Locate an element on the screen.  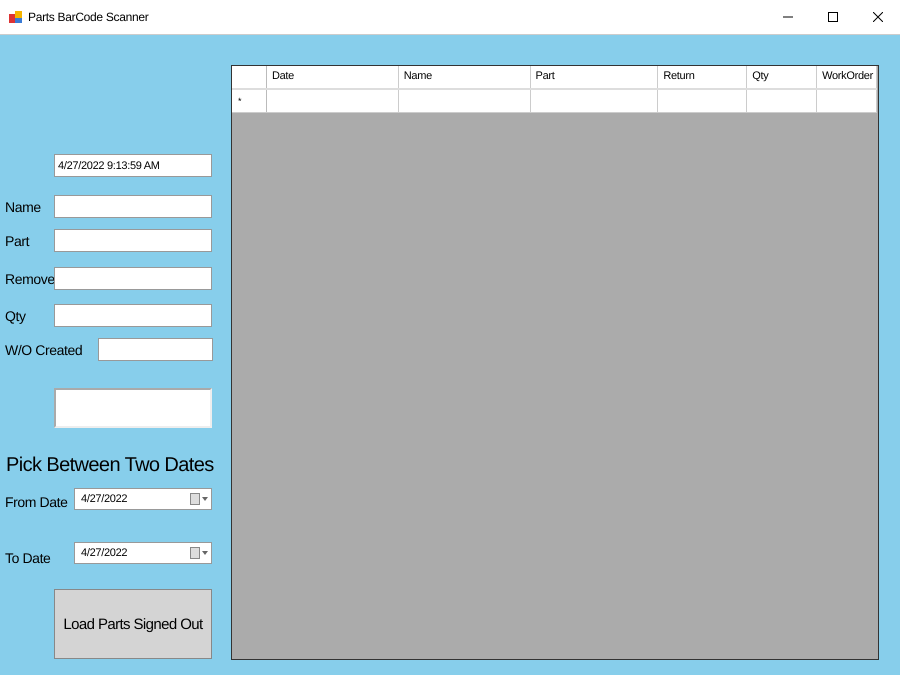
load-parts-button: Load Parts Signed Out is located at coordinates (133, 624).